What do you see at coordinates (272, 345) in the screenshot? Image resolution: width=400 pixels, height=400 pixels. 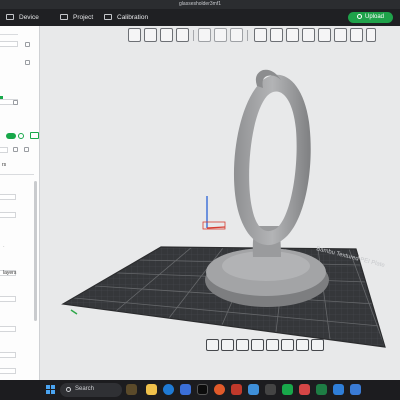 I see `view-side-icon` at bounding box center [272, 345].